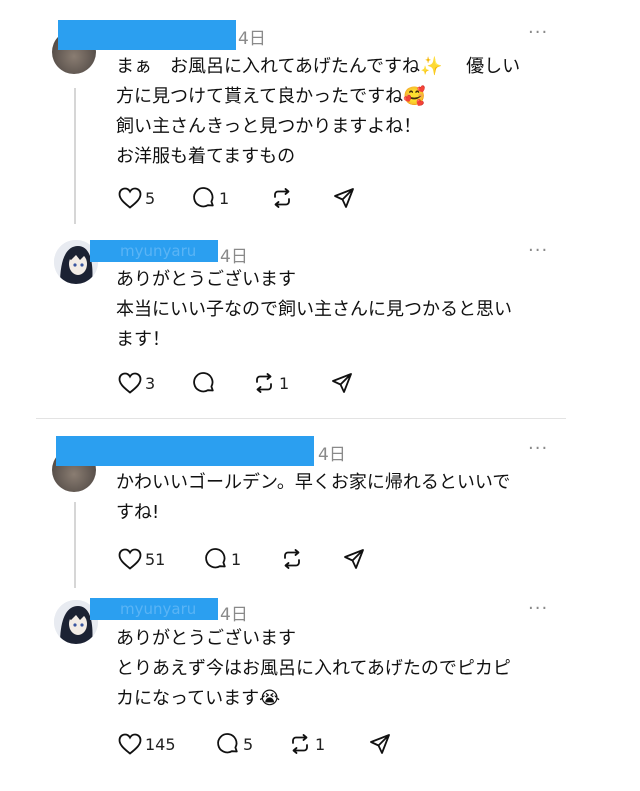  I want to click on post-text-line: 本当にいい子なので飼い主さんに見つかると思い, so click(314, 309).